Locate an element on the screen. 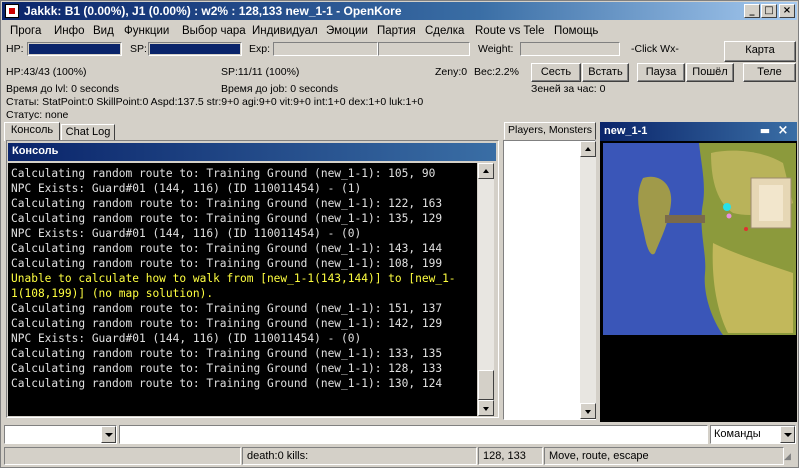 This screenshot has height=468, width=799. command-input is located at coordinates (413, 434).